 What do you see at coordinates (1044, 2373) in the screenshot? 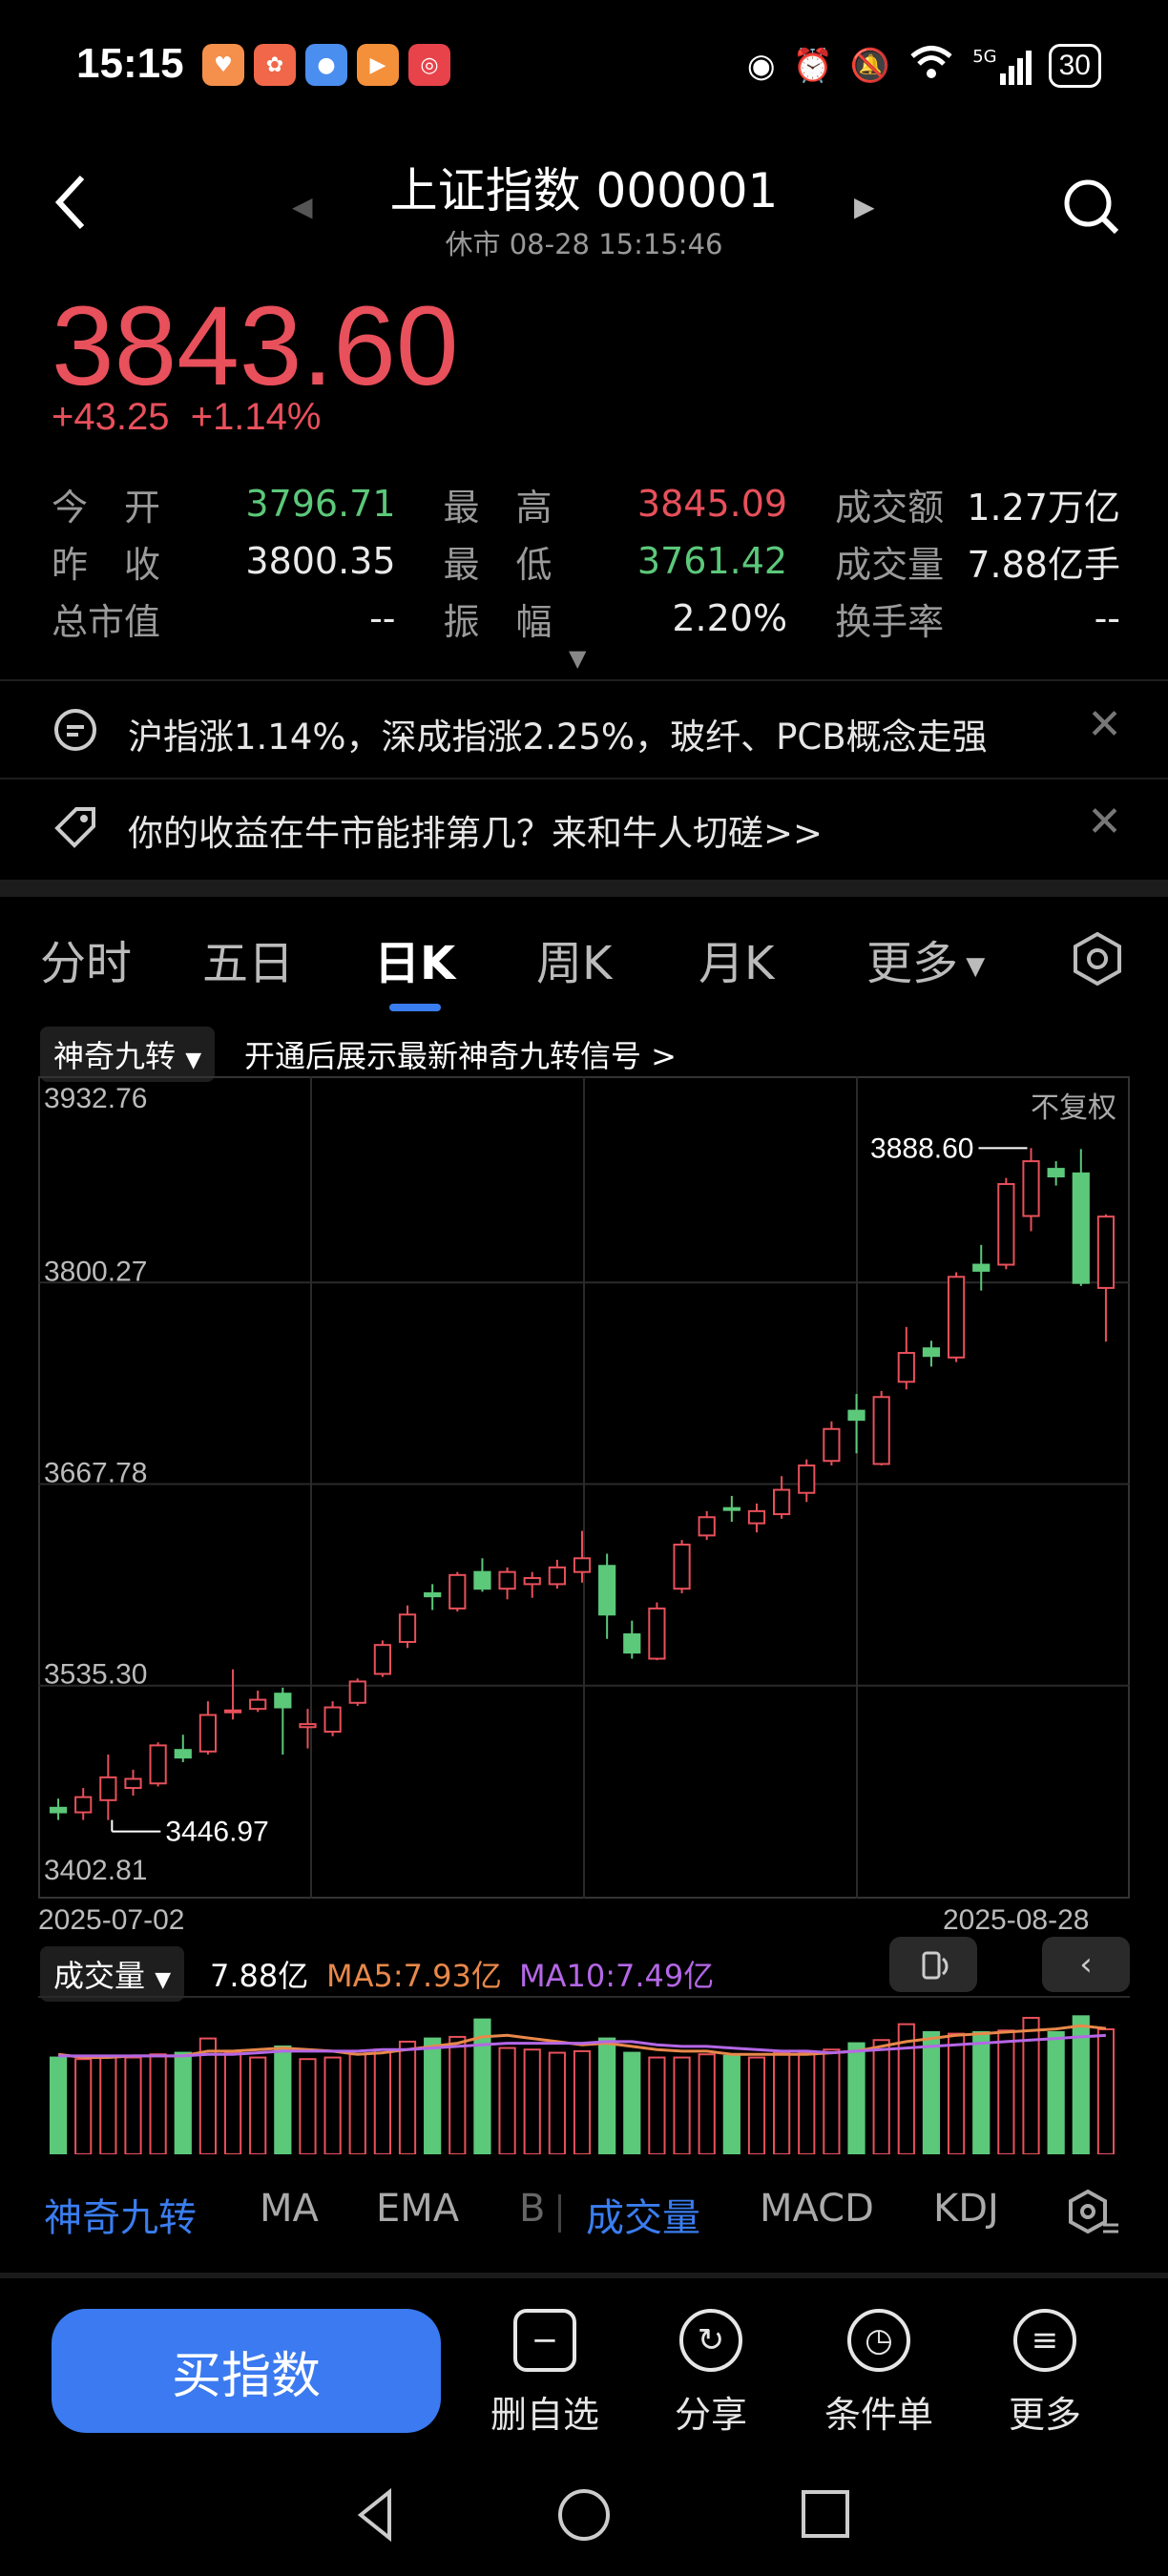
I see `more-button: ≡ 更多` at bounding box center [1044, 2373].